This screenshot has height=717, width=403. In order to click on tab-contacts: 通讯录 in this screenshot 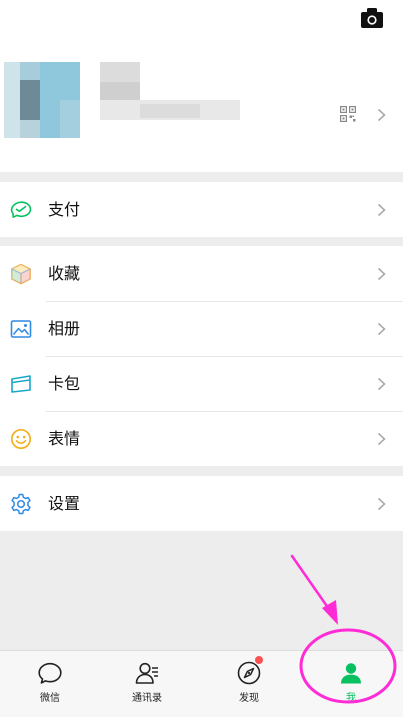, I will do `click(147, 684)`.